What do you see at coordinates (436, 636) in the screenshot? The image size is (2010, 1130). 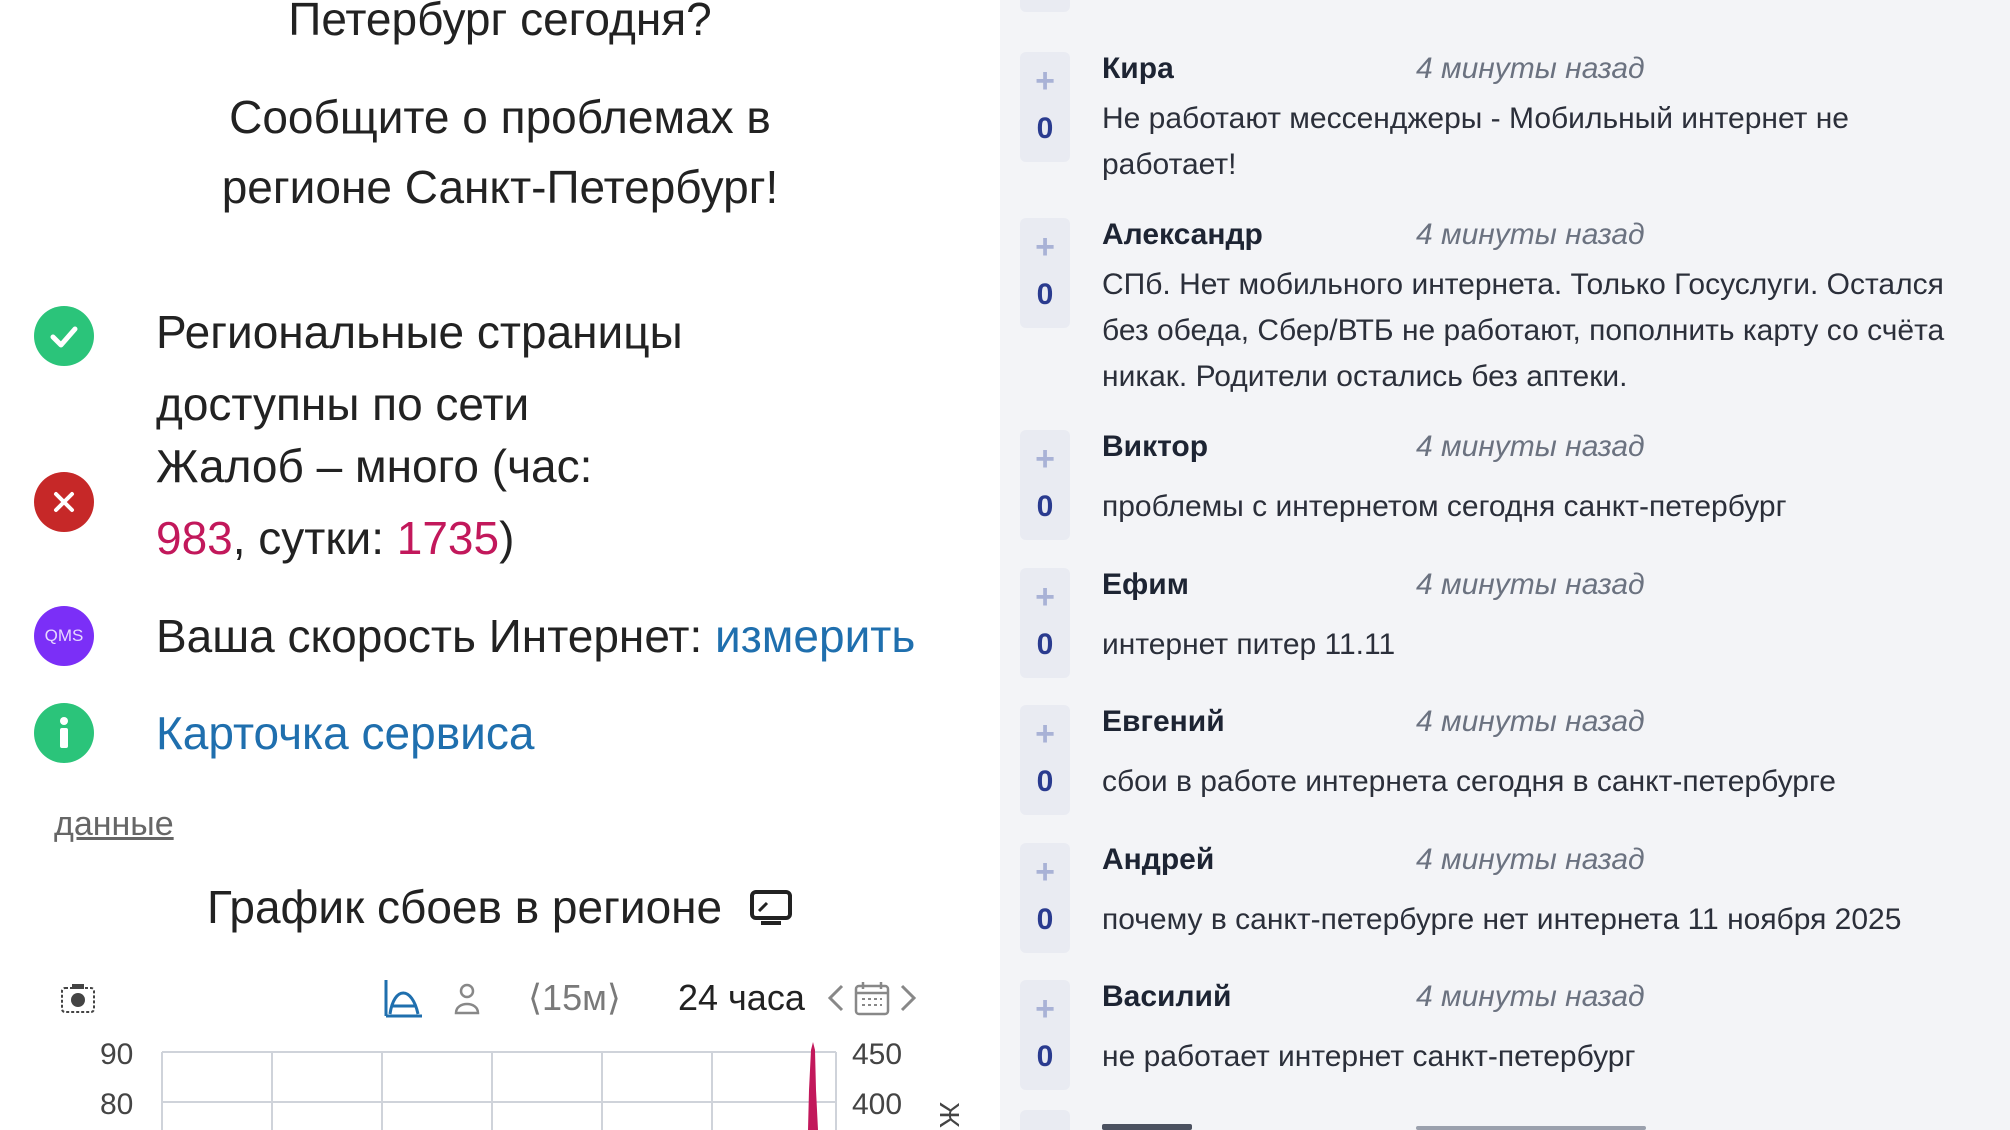 I see `speed-label: Ваша скорость Интернет:` at bounding box center [436, 636].